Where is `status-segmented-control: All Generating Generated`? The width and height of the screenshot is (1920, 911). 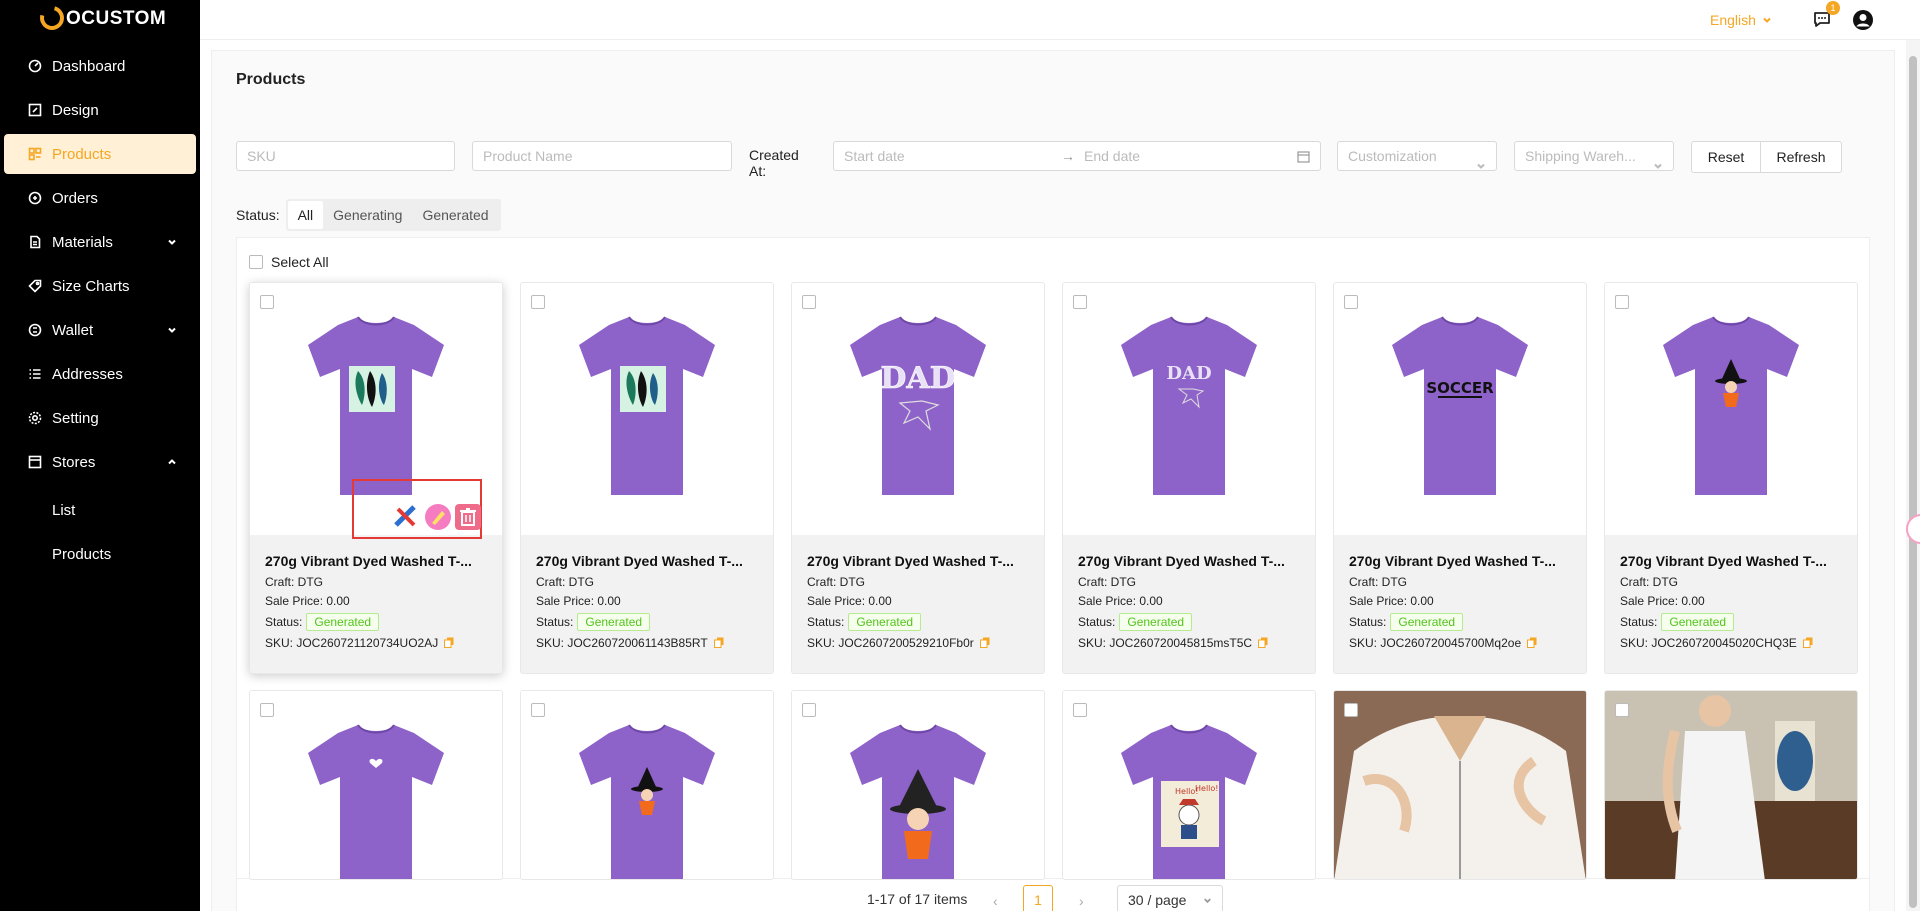 status-segmented-control: All Generating Generated is located at coordinates (393, 215).